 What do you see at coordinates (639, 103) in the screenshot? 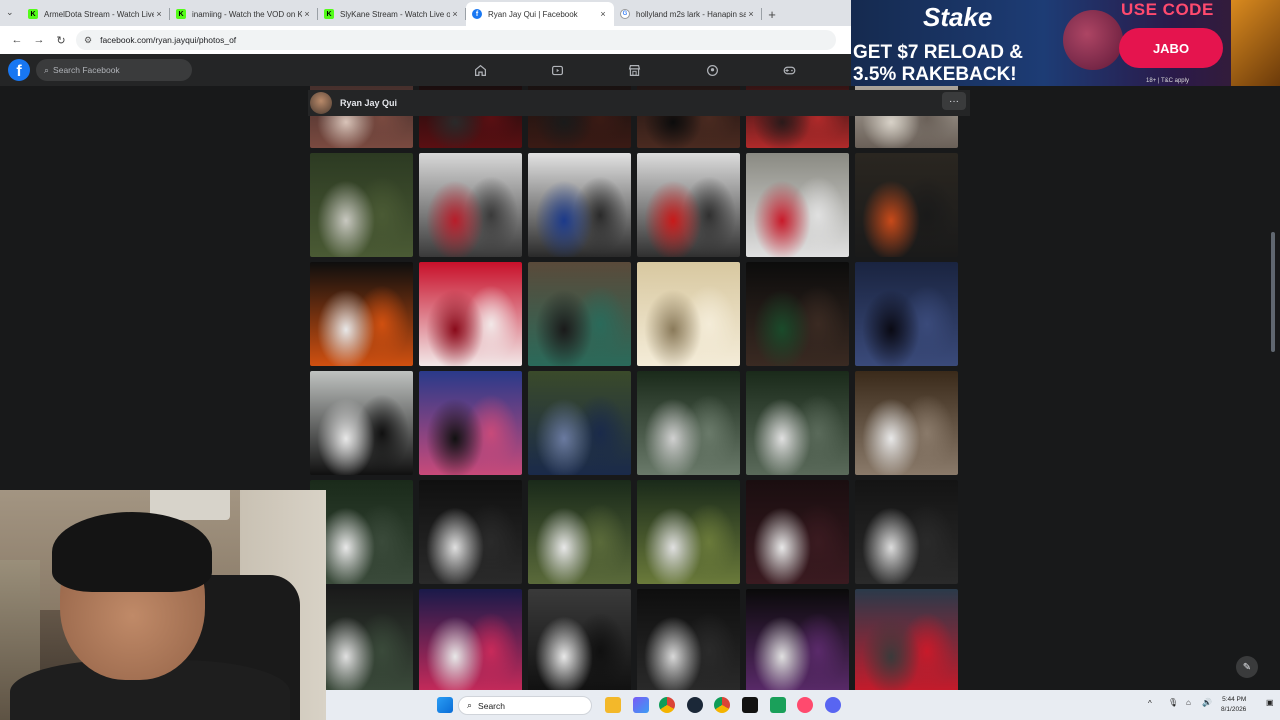
I see `profile-header: Ryan Jay Qui ···` at bounding box center [639, 103].